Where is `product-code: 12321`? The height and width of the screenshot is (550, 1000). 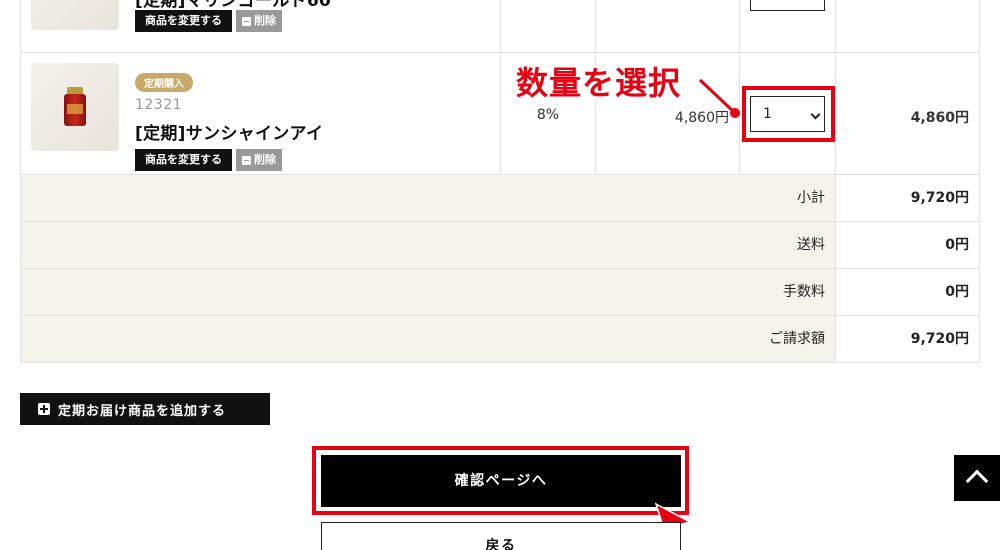
product-code: 12321 is located at coordinates (159, 105).